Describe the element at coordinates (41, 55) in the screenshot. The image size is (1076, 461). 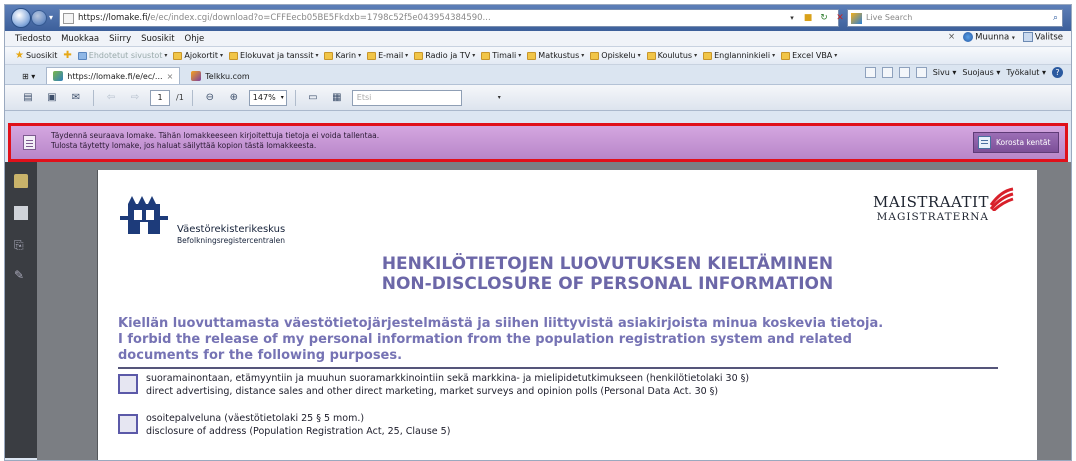
I see `favorites-label: Suosikit` at that location.